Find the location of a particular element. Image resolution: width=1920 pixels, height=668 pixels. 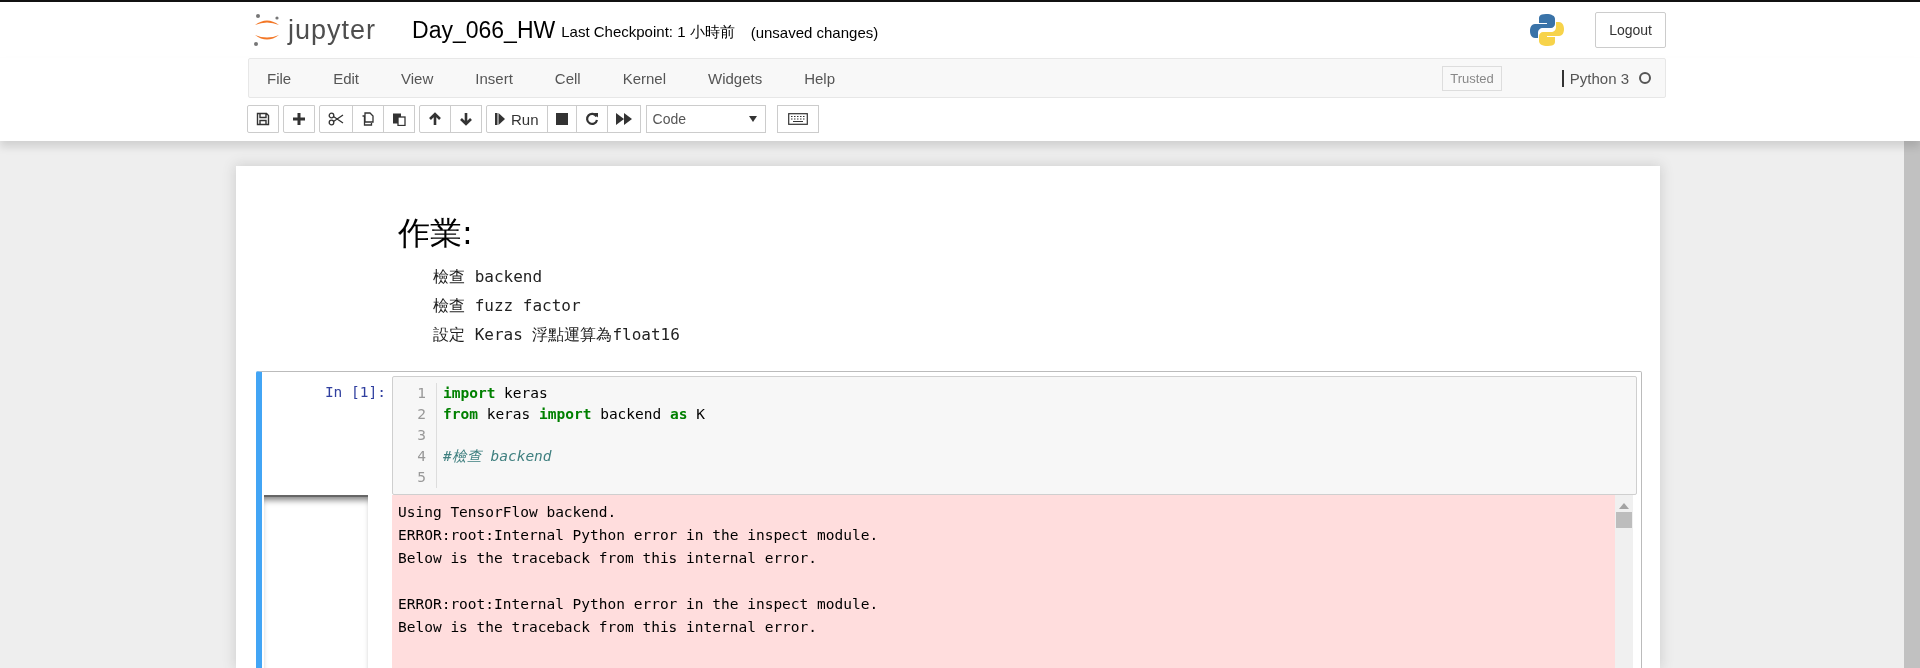

line-number: 4 is located at coordinates (421, 456).